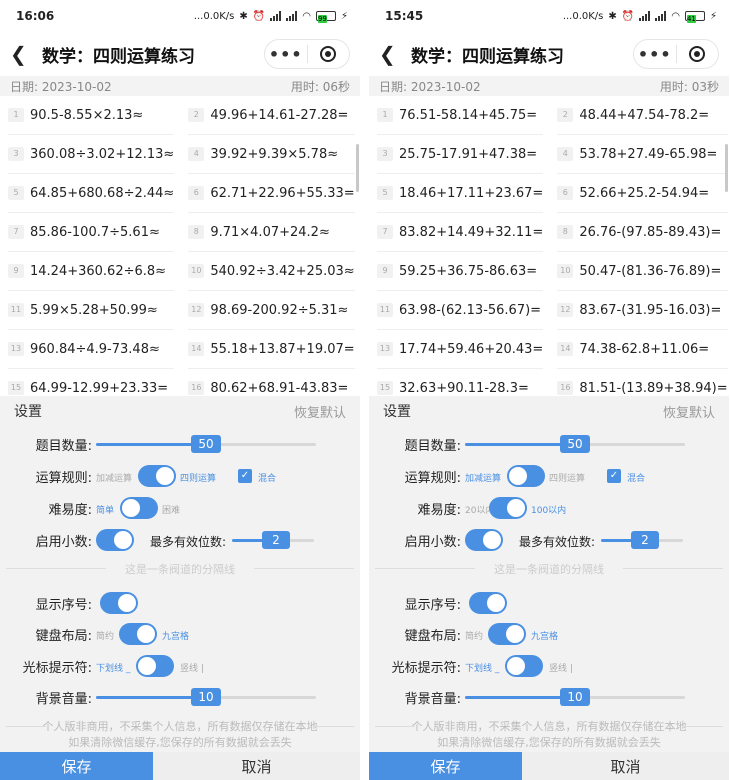 This screenshot has width=730, height=780. What do you see at coordinates (28, 412) in the screenshot?
I see `settings-title: 设置` at bounding box center [28, 412].